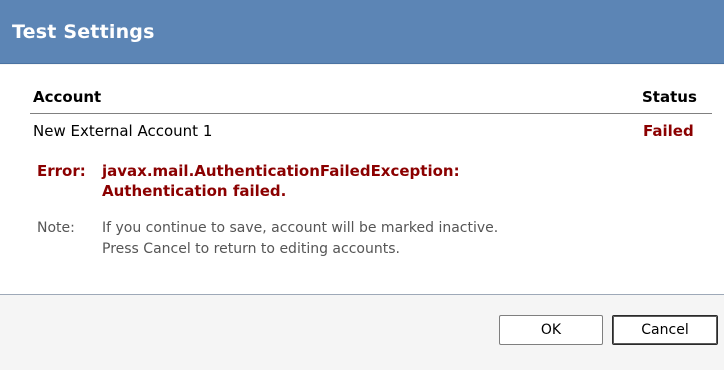  Describe the element at coordinates (123, 131) in the screenshot. I see `account-name: New External Account 1` at that location.